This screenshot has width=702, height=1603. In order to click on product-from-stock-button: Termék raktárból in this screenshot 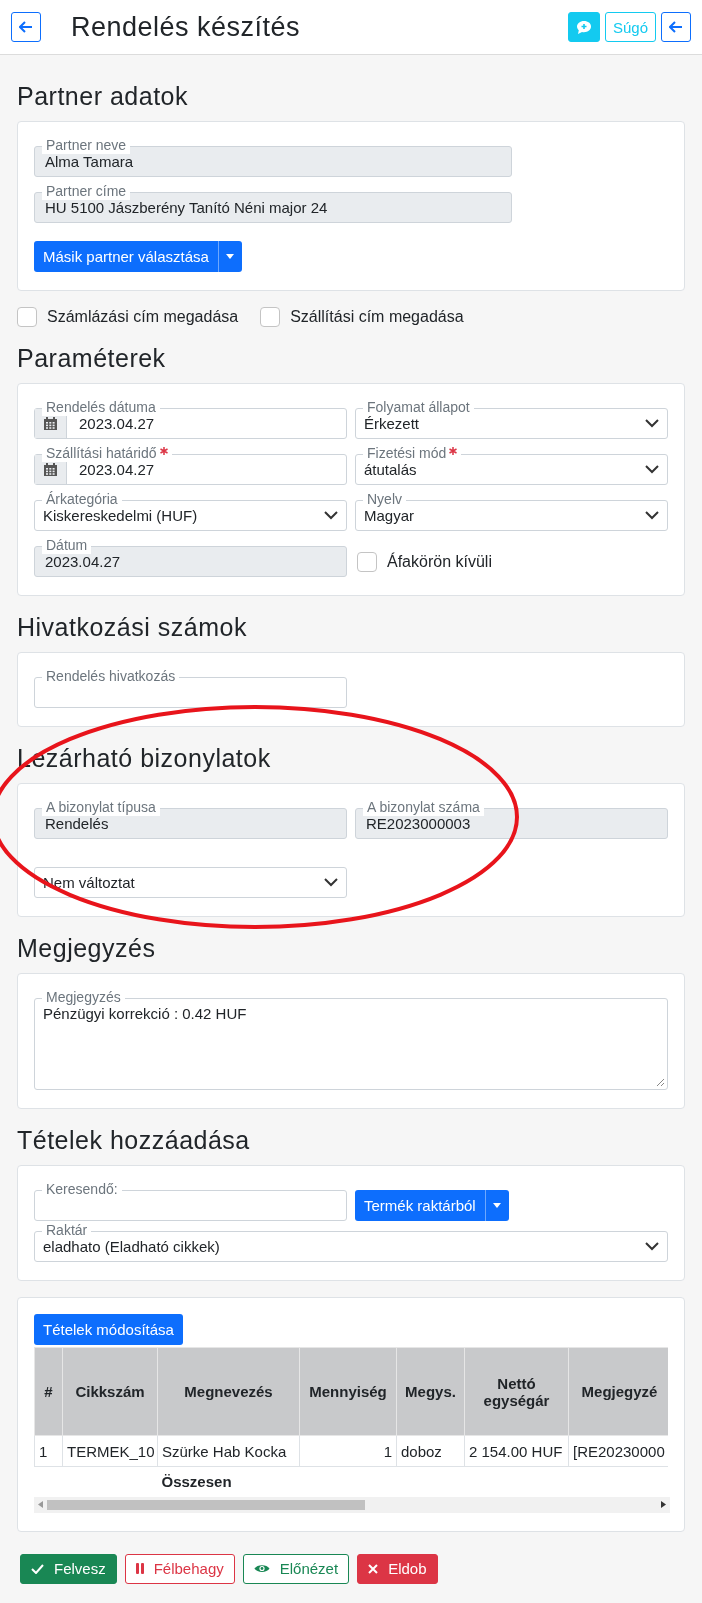, I will do `click(420, 1205)`.